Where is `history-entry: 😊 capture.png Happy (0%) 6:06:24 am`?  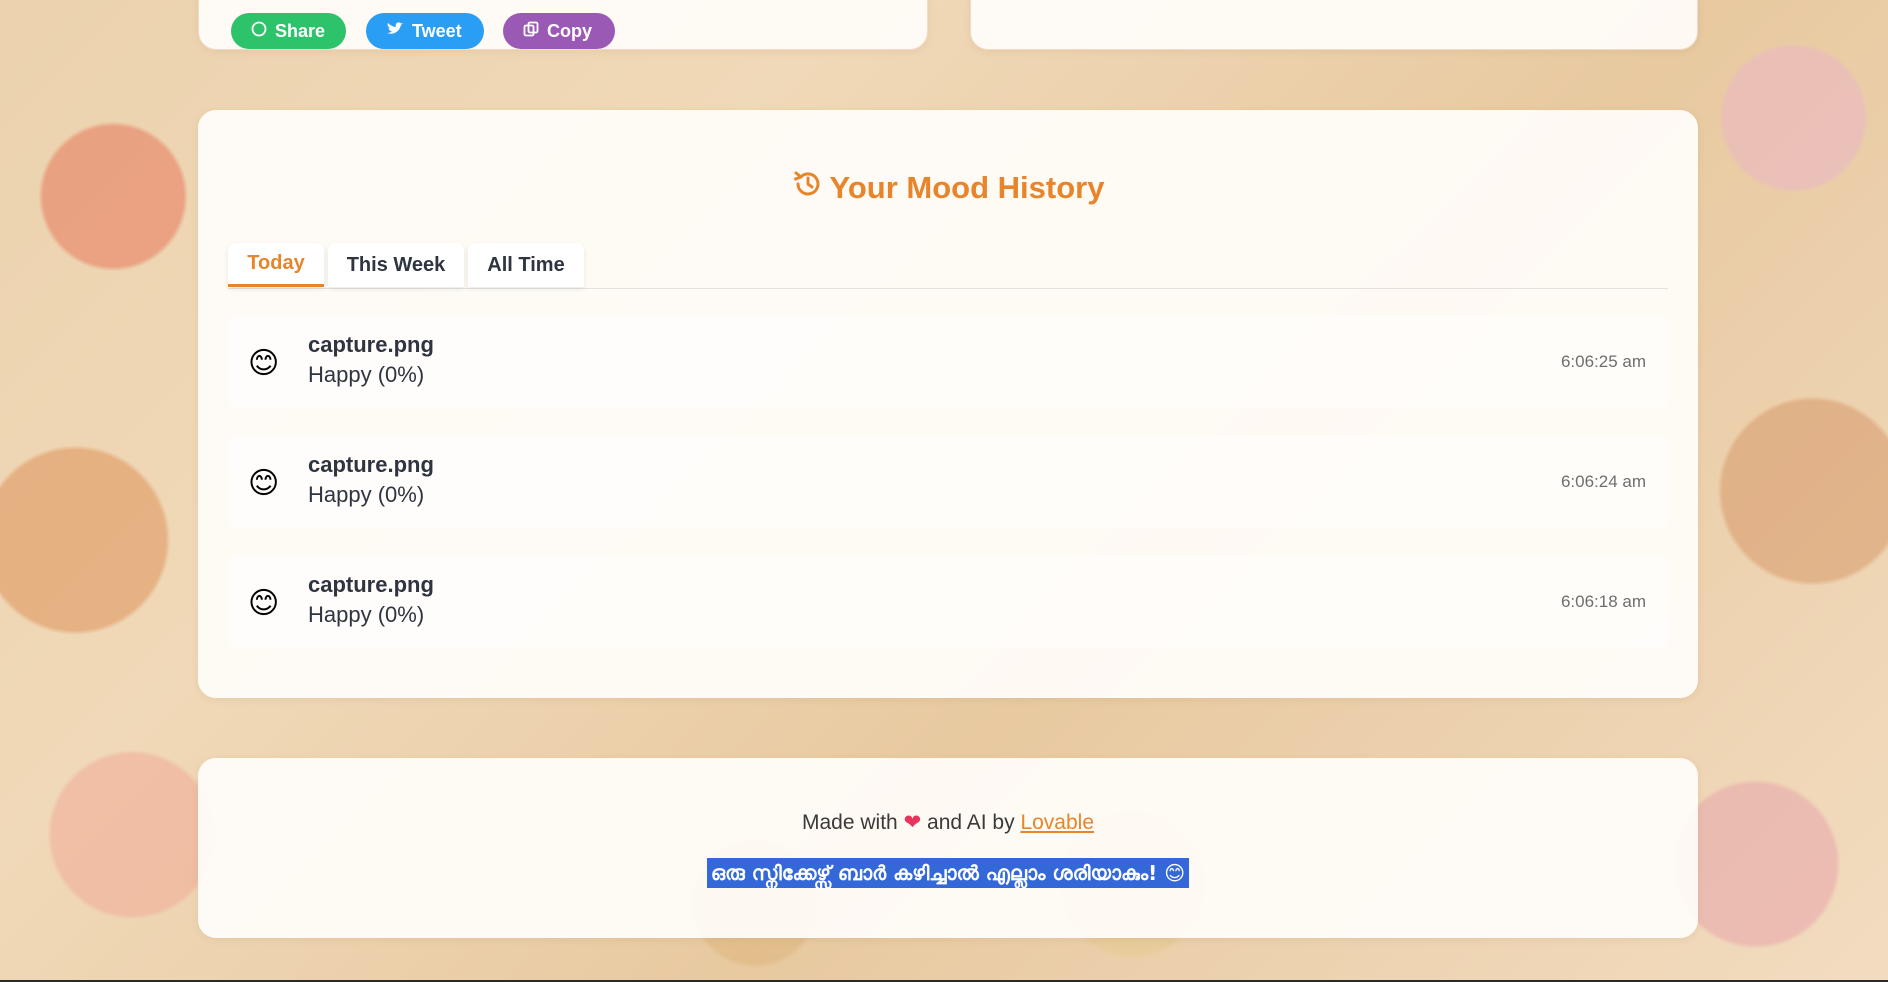 history-entry: 😊 capture.png Happy (0%) 6:06:24 am is located at coordinates (948, 482).